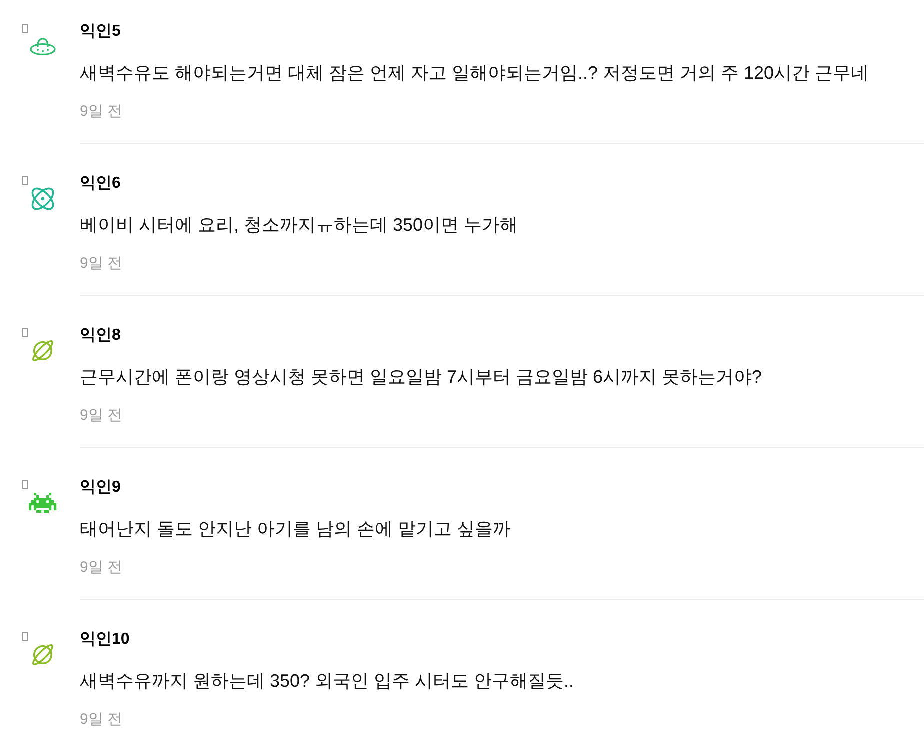 The width and height of the screenshot is (924, 750). Describe the element at coordinates (475, 73) in the screenshot. I see `comment-text: 새벽수유도 해야되는거면 대체 잠은 언제 자고 일해야되는거임..? 저정도면 거의 주 120시간 근무네` at that location.